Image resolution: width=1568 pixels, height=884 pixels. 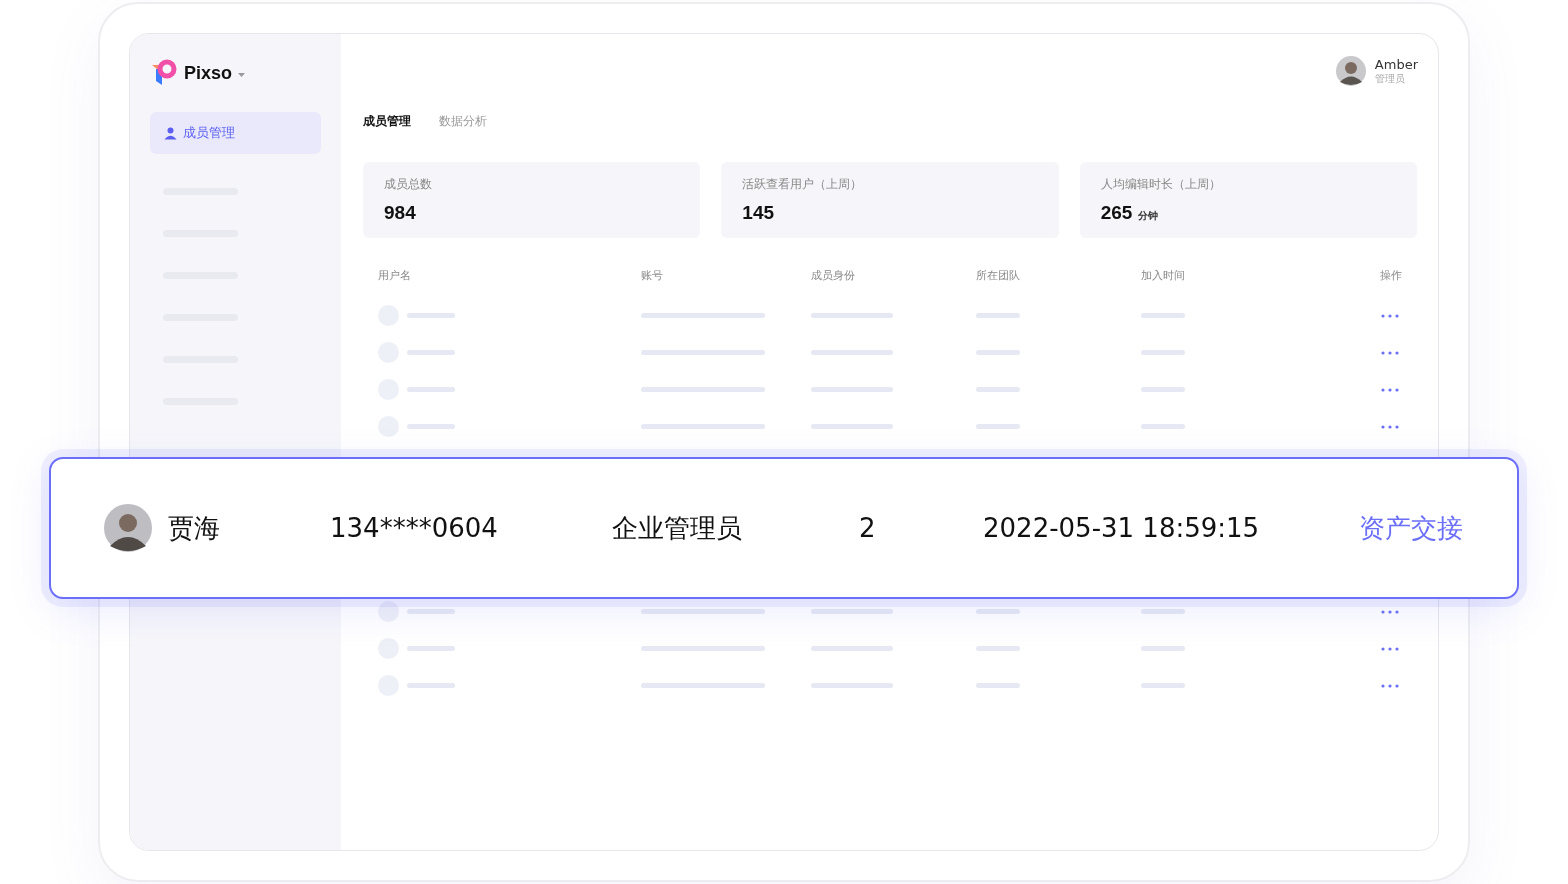 I want to click on column-header: 所在团队, so click(x=998, y=275).